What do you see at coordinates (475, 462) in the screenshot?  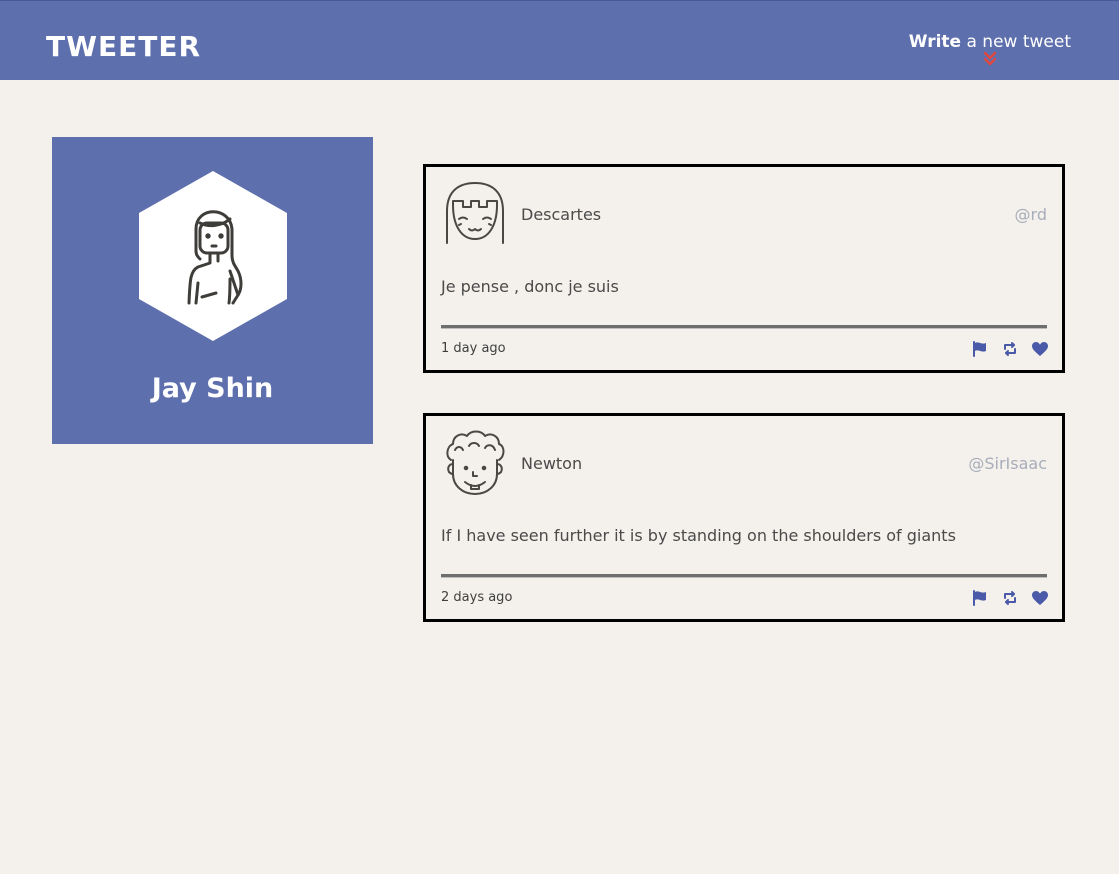 I see `curly-hair-avatar-icon` at bounding box center [475, 462].